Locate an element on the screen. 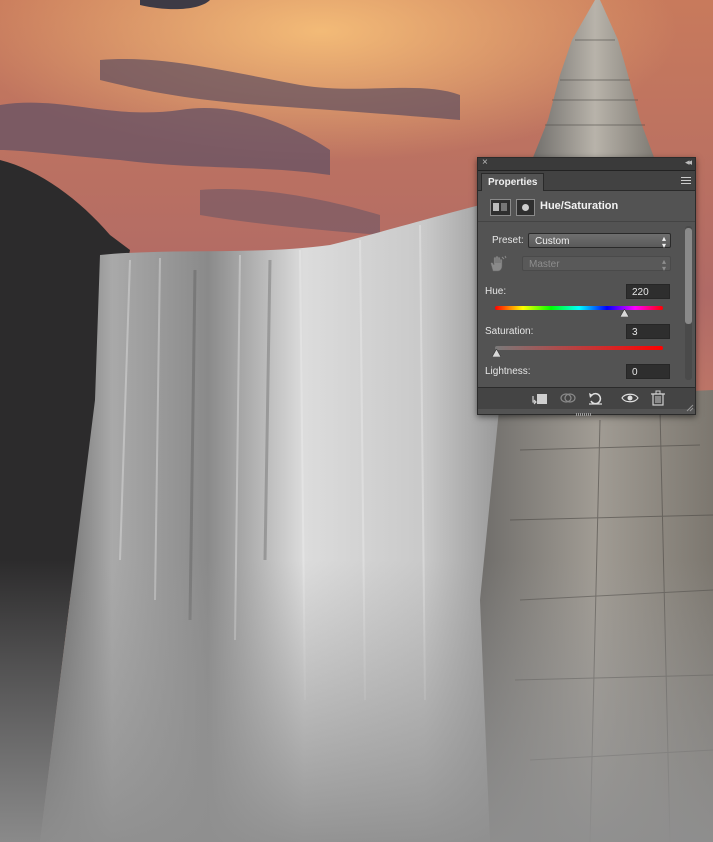 The image size is (713, 842). panel-resize-grip is located at coordinates (587, 412).